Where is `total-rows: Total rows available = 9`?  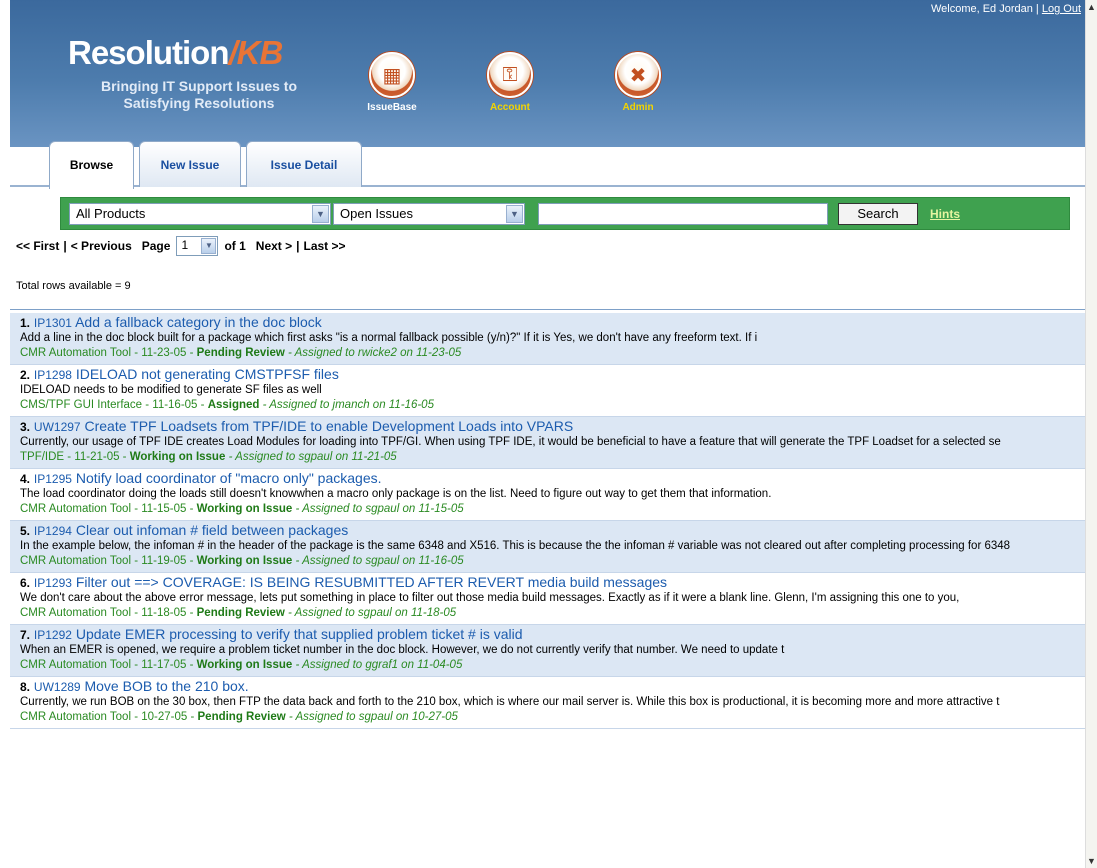
total-rows: Total rows available = 9 is located at coordinates (73, 286).